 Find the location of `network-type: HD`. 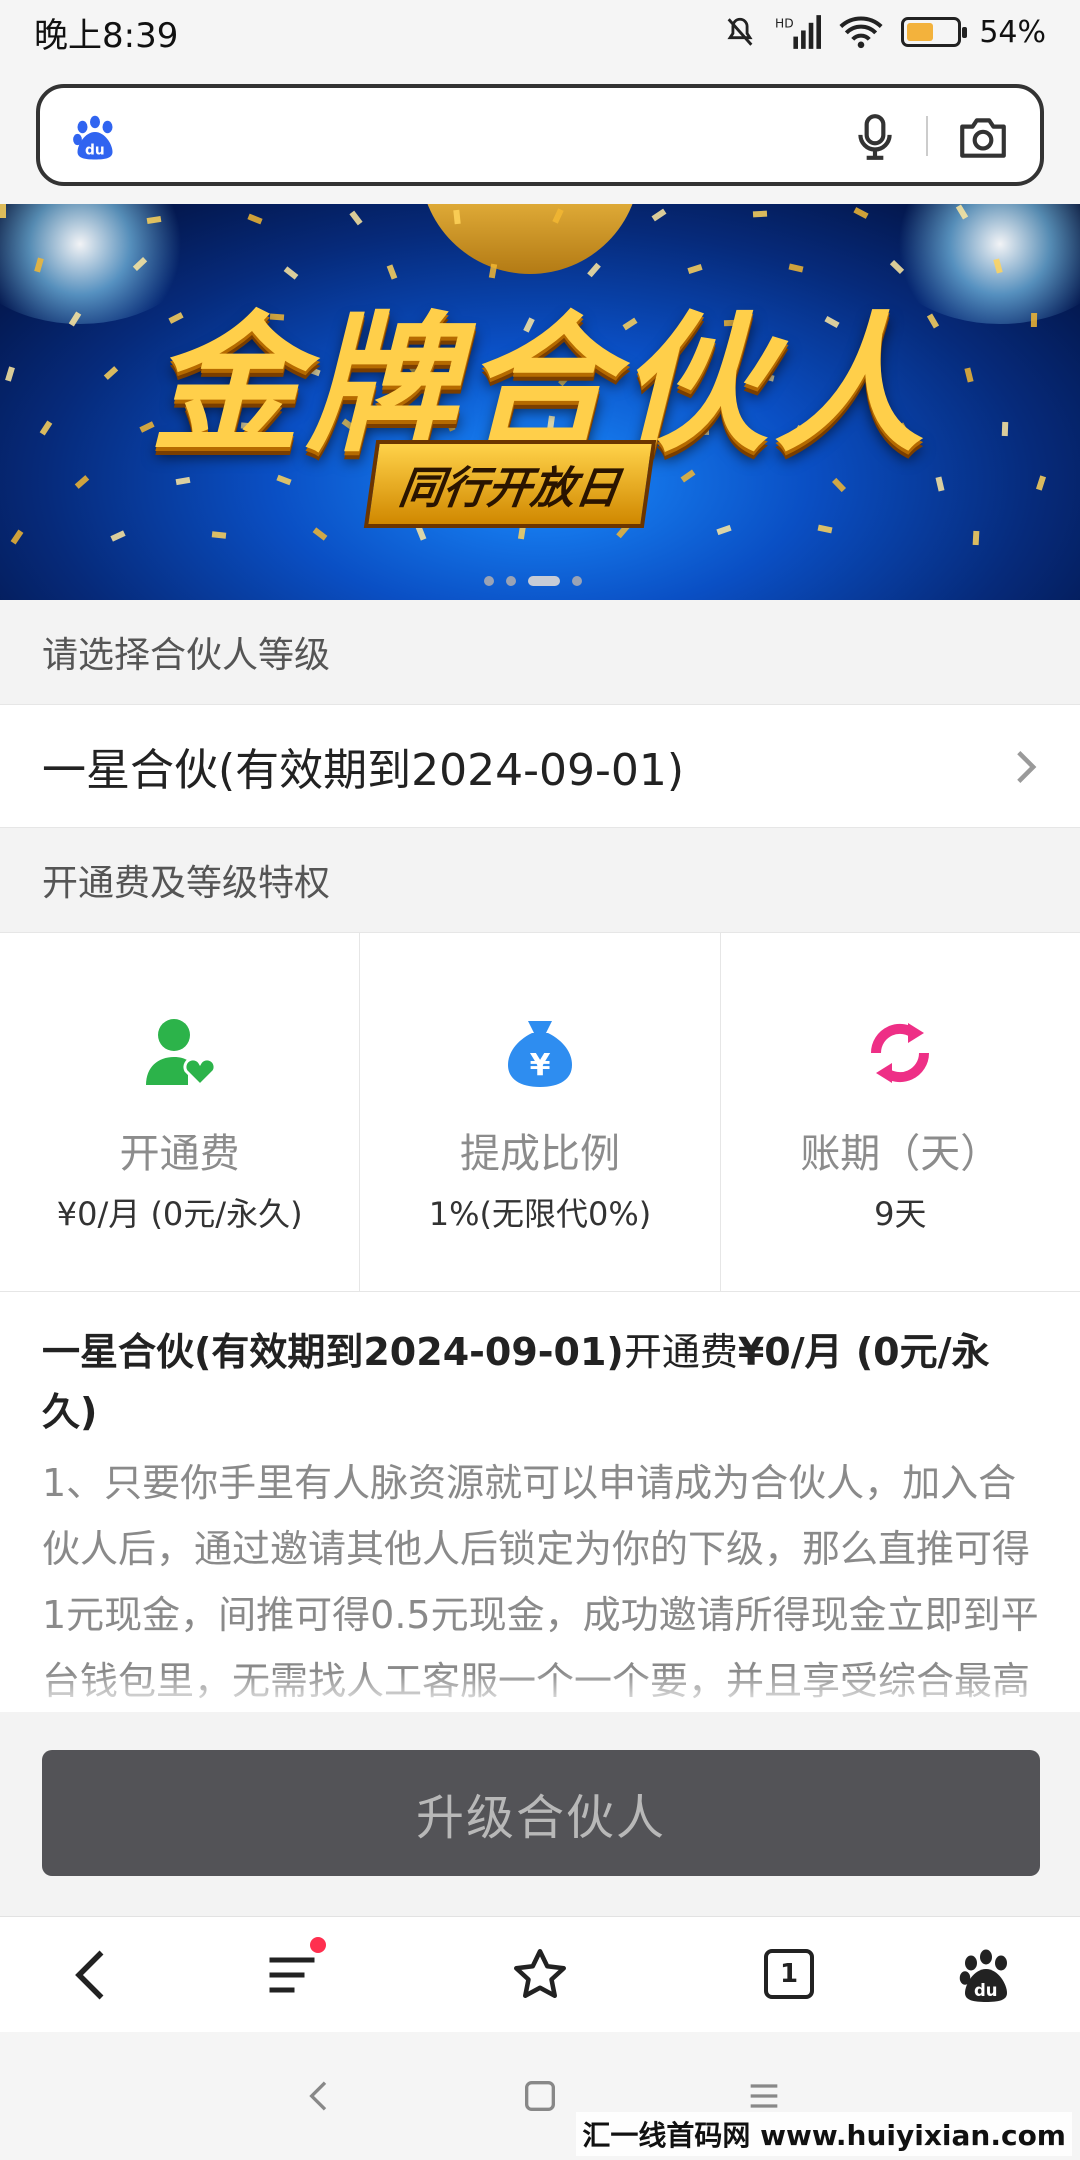

network-type: HD is located at coordinates (784, 23).